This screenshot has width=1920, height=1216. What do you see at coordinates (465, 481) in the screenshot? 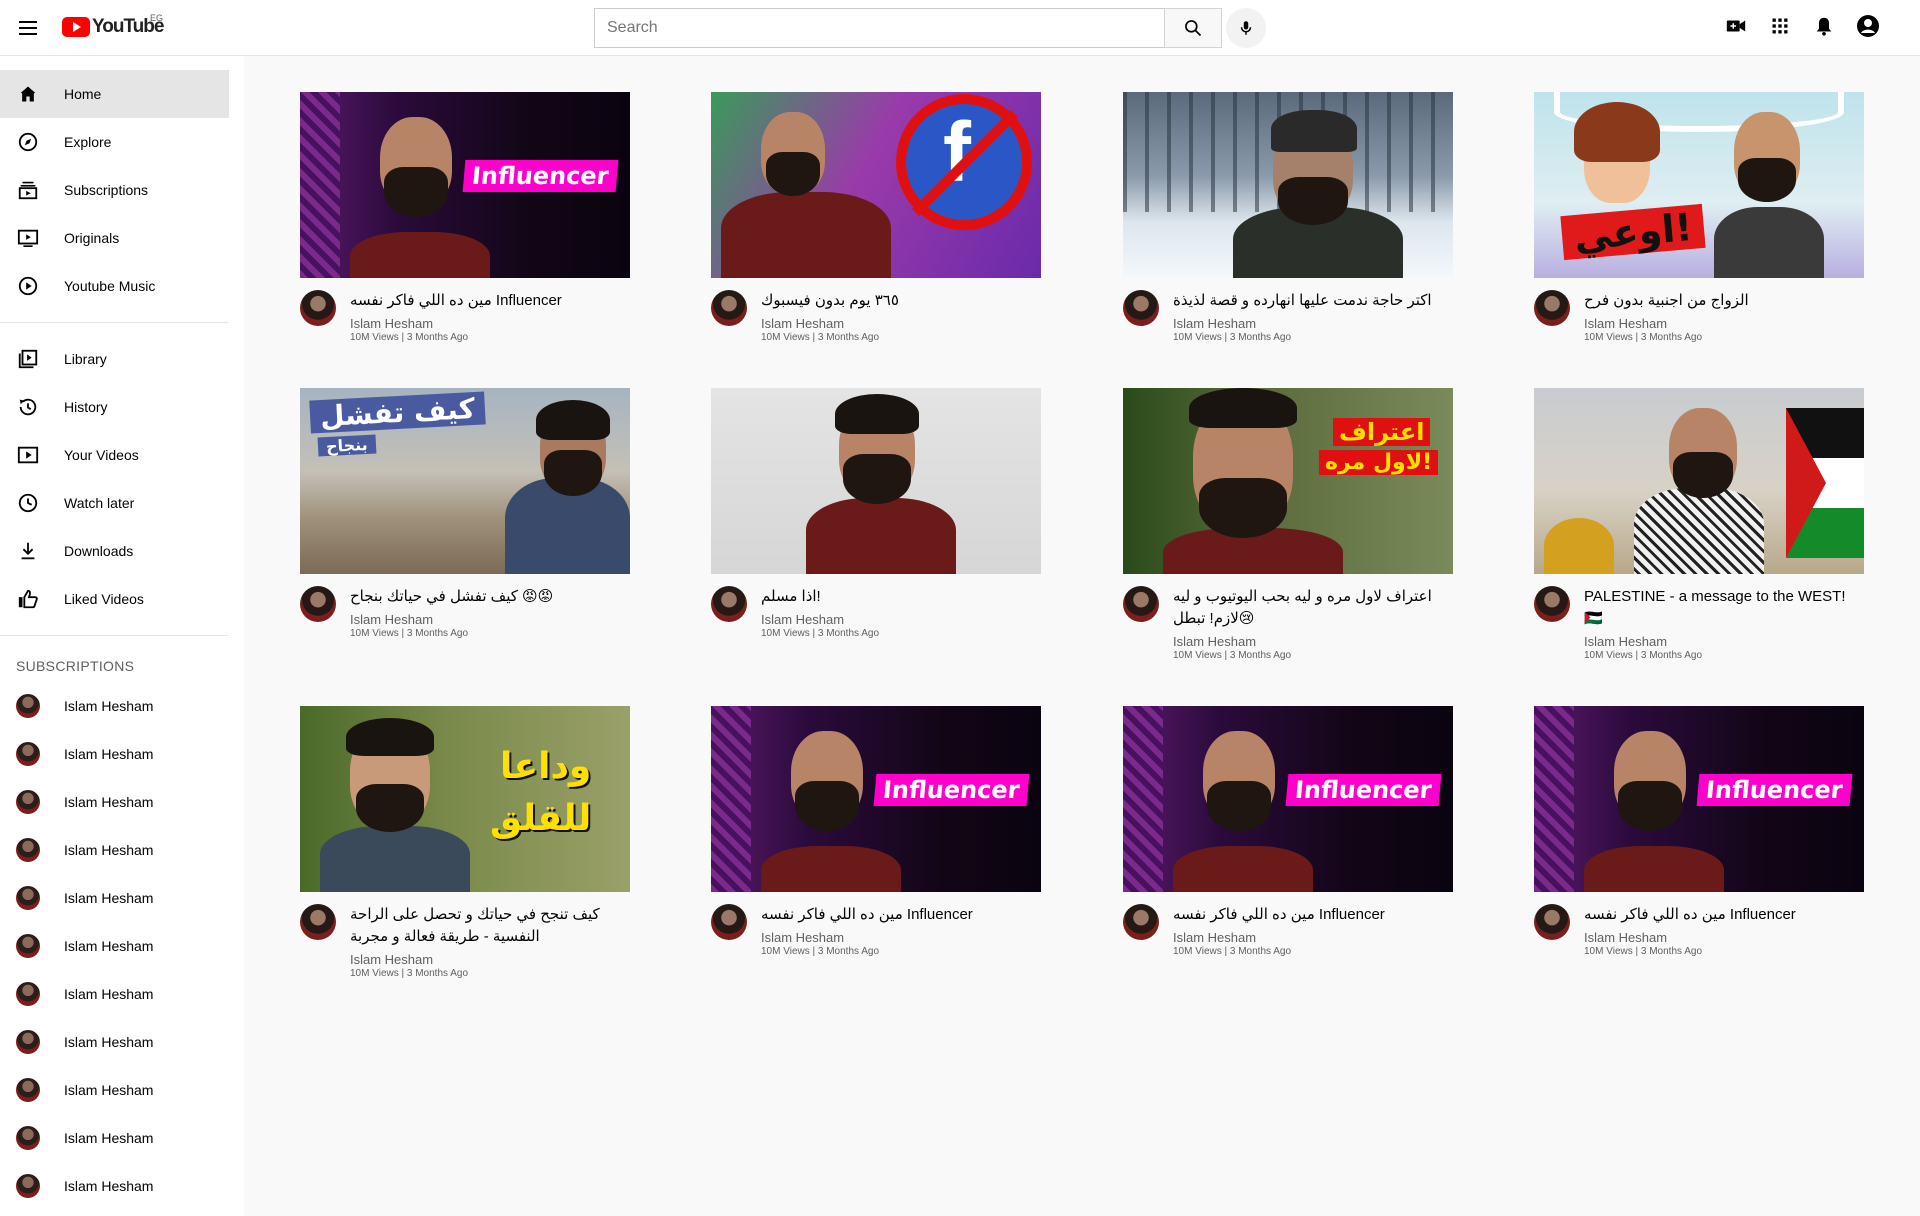
I see `video-thumbnail: كيف تفشل بنجاح` at bounding box center [465, 481].